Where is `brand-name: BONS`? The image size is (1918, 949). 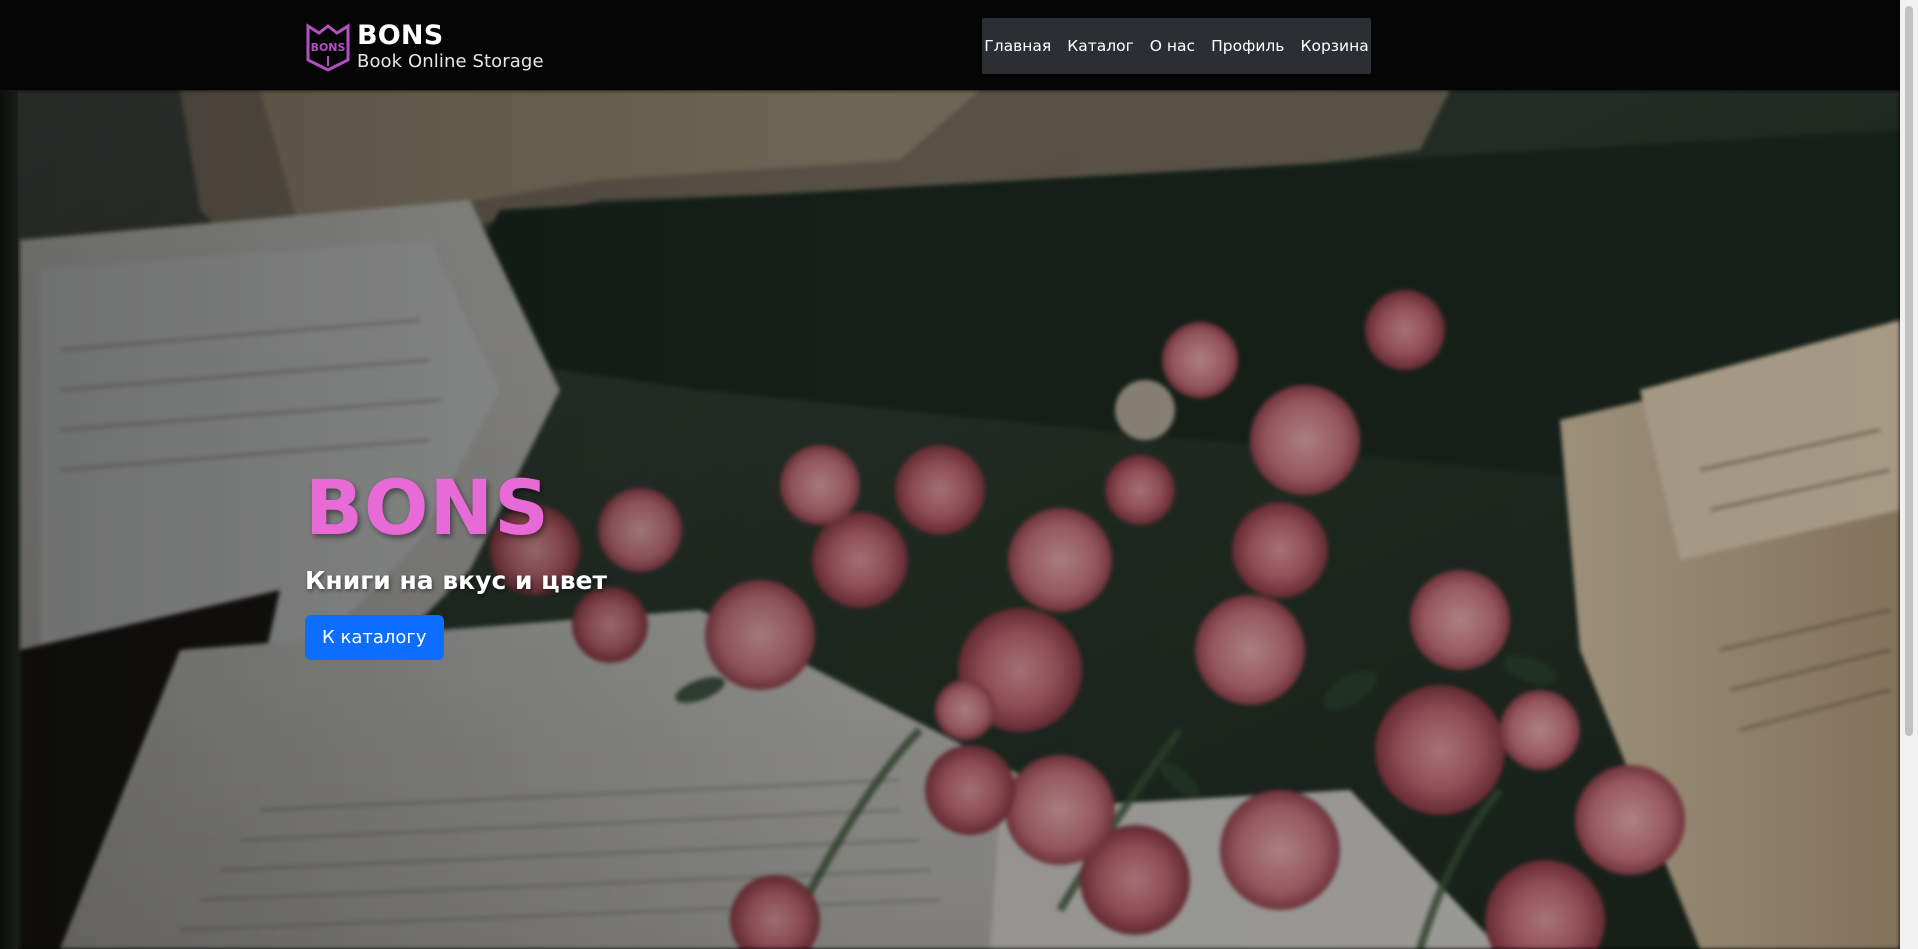 brand-name: BONS is located at coordinates (400, 35).